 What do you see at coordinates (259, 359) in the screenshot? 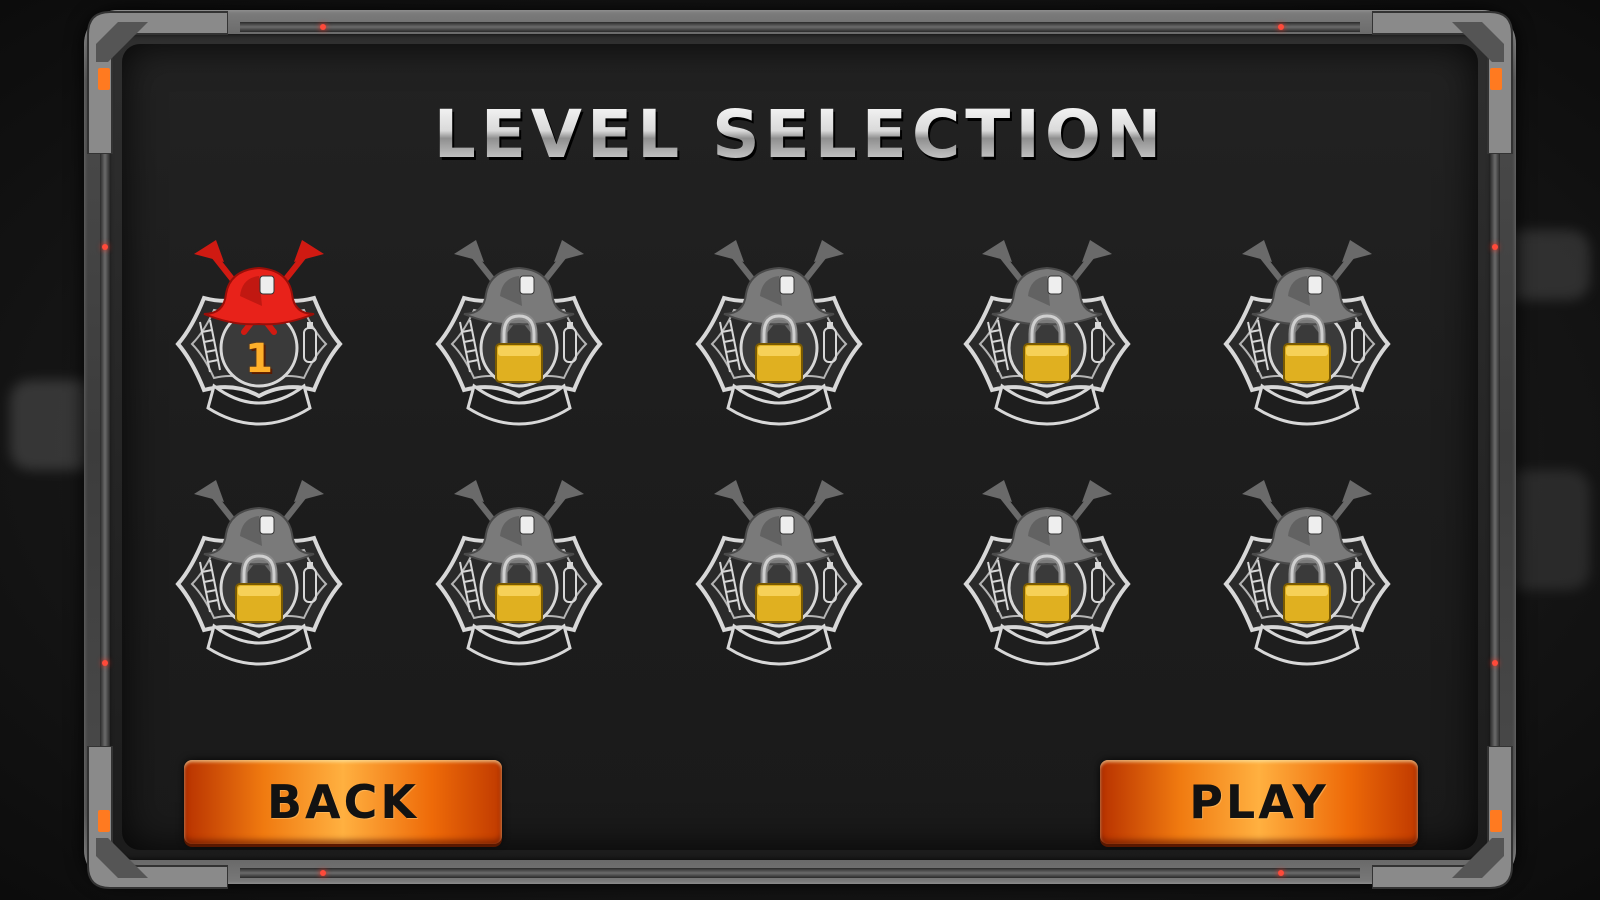
I see `level-number: 1` at bounding box center [259, 359].